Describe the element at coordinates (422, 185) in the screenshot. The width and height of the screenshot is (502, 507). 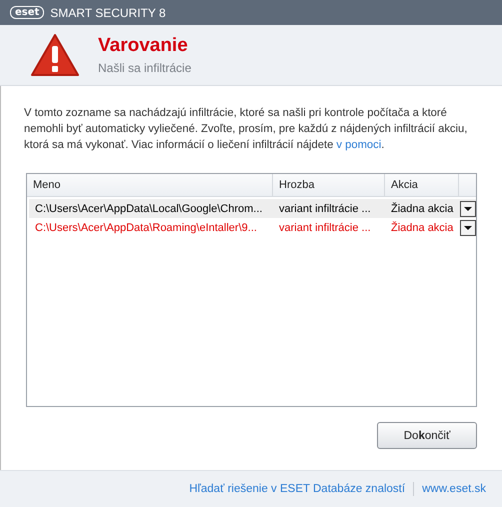
I see `column-header: Akcia` at that location.